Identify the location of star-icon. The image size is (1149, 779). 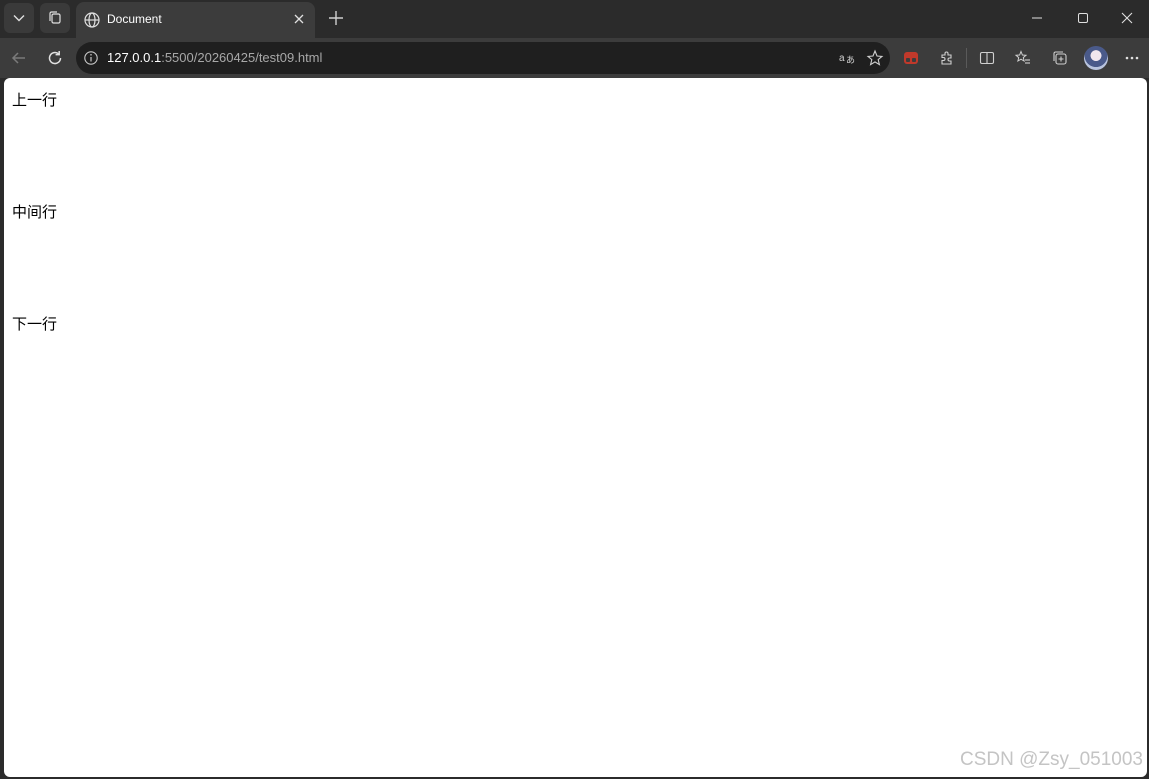
(875, 57).